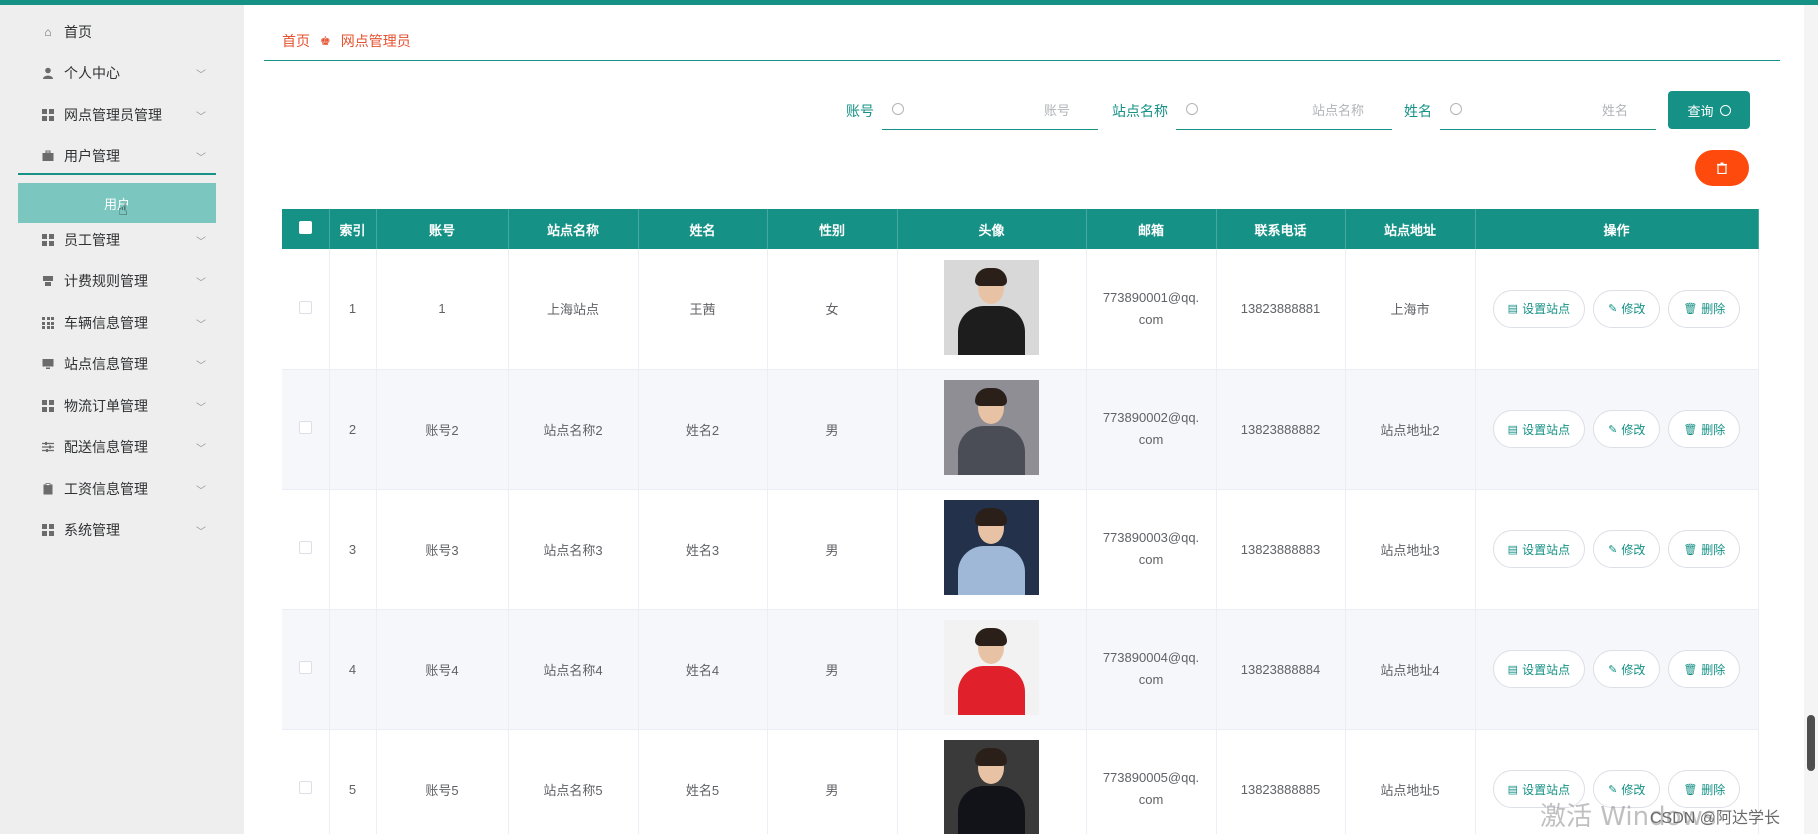 This screenshot has width=1818, height=834. I want to click on cell-account: 账号4, so click(442, 669).